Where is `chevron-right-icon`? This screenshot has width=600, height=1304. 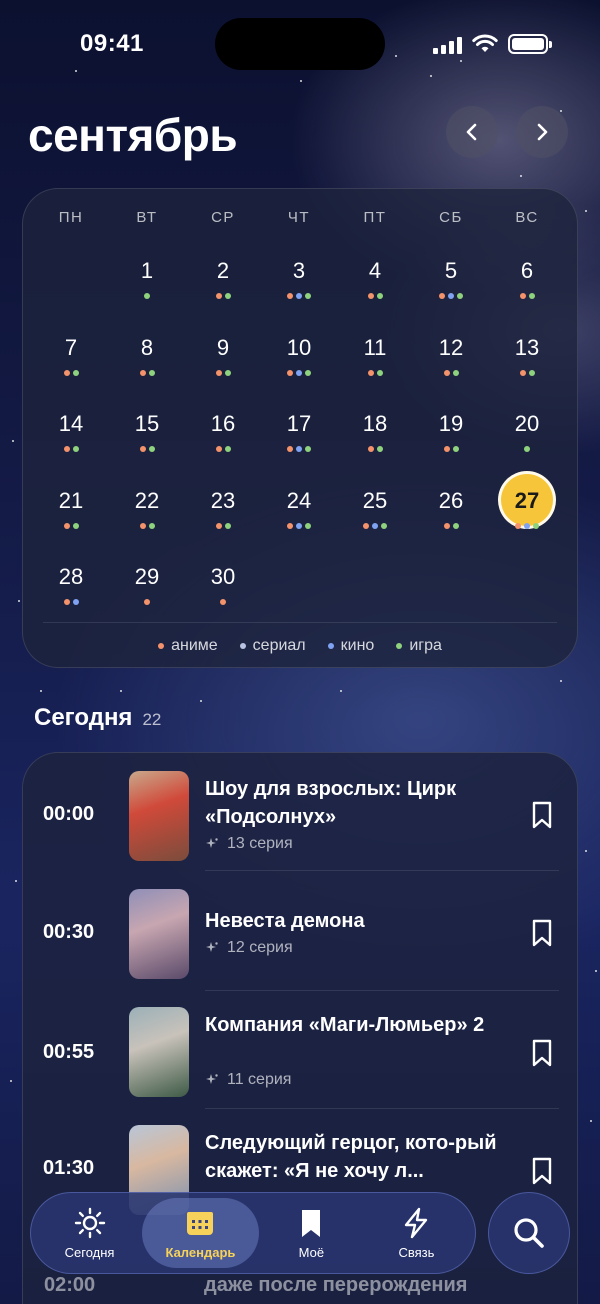
chevron-right-icon is located at coordinates (542, 132).